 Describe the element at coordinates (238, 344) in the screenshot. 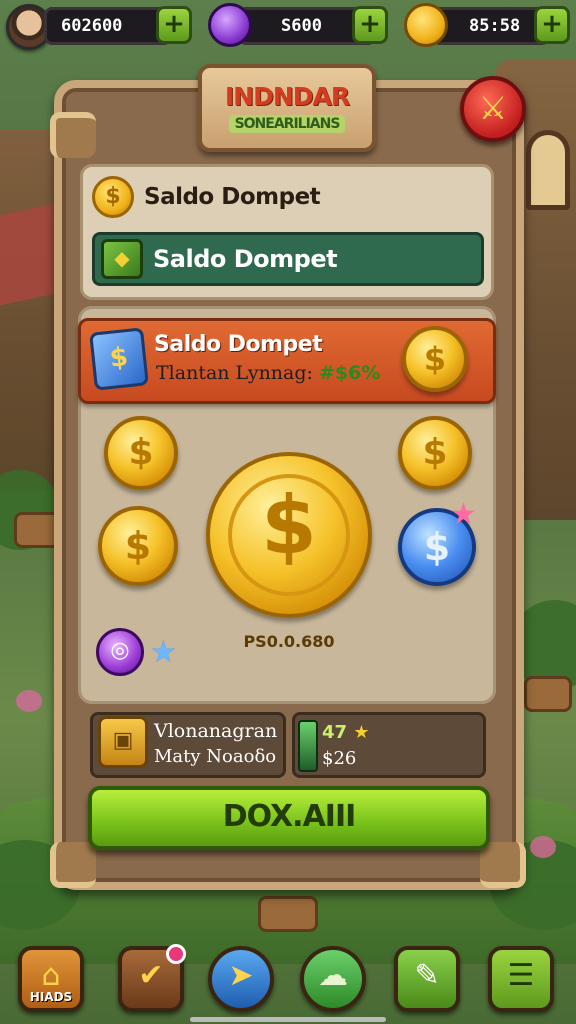

I see `rate-title: Saldo Dompet` at that location.